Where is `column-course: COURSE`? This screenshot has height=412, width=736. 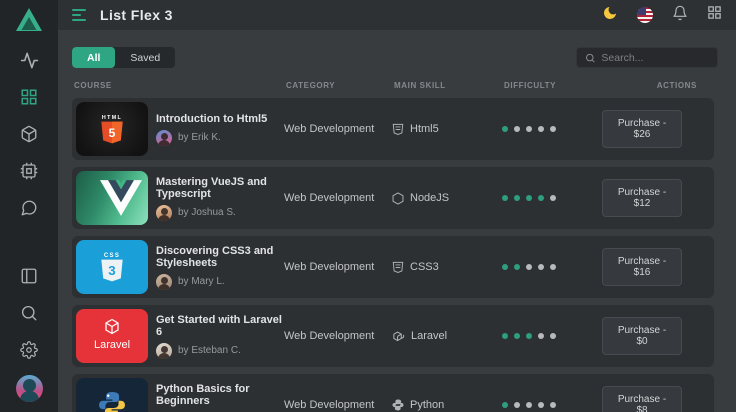 column-course: COURSE is located at coordinates (93, 85).